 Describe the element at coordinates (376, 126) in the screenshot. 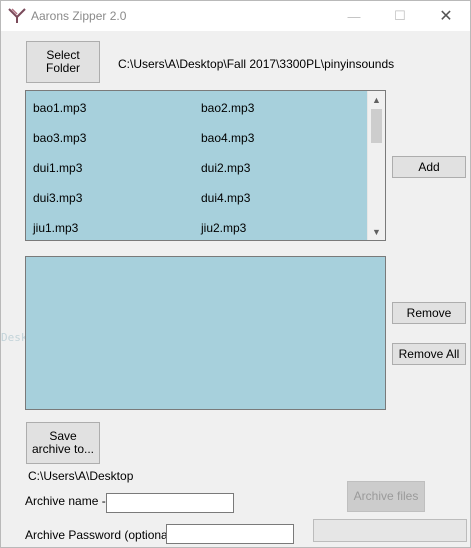

I see `scroll-thumb` at that location.